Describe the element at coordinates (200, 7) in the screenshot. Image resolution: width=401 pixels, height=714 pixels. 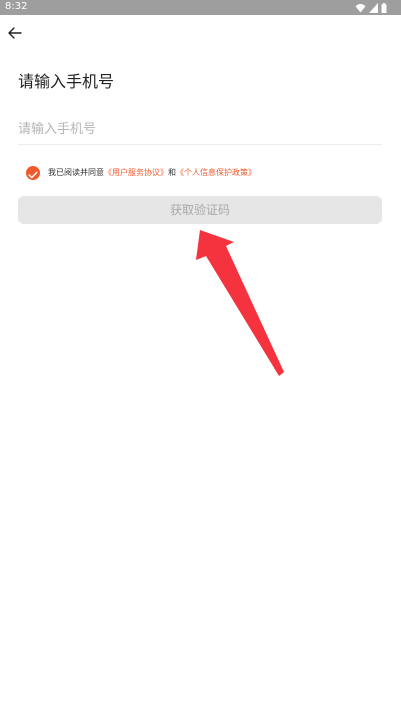
I see `status-bar: 8:32` at that location.